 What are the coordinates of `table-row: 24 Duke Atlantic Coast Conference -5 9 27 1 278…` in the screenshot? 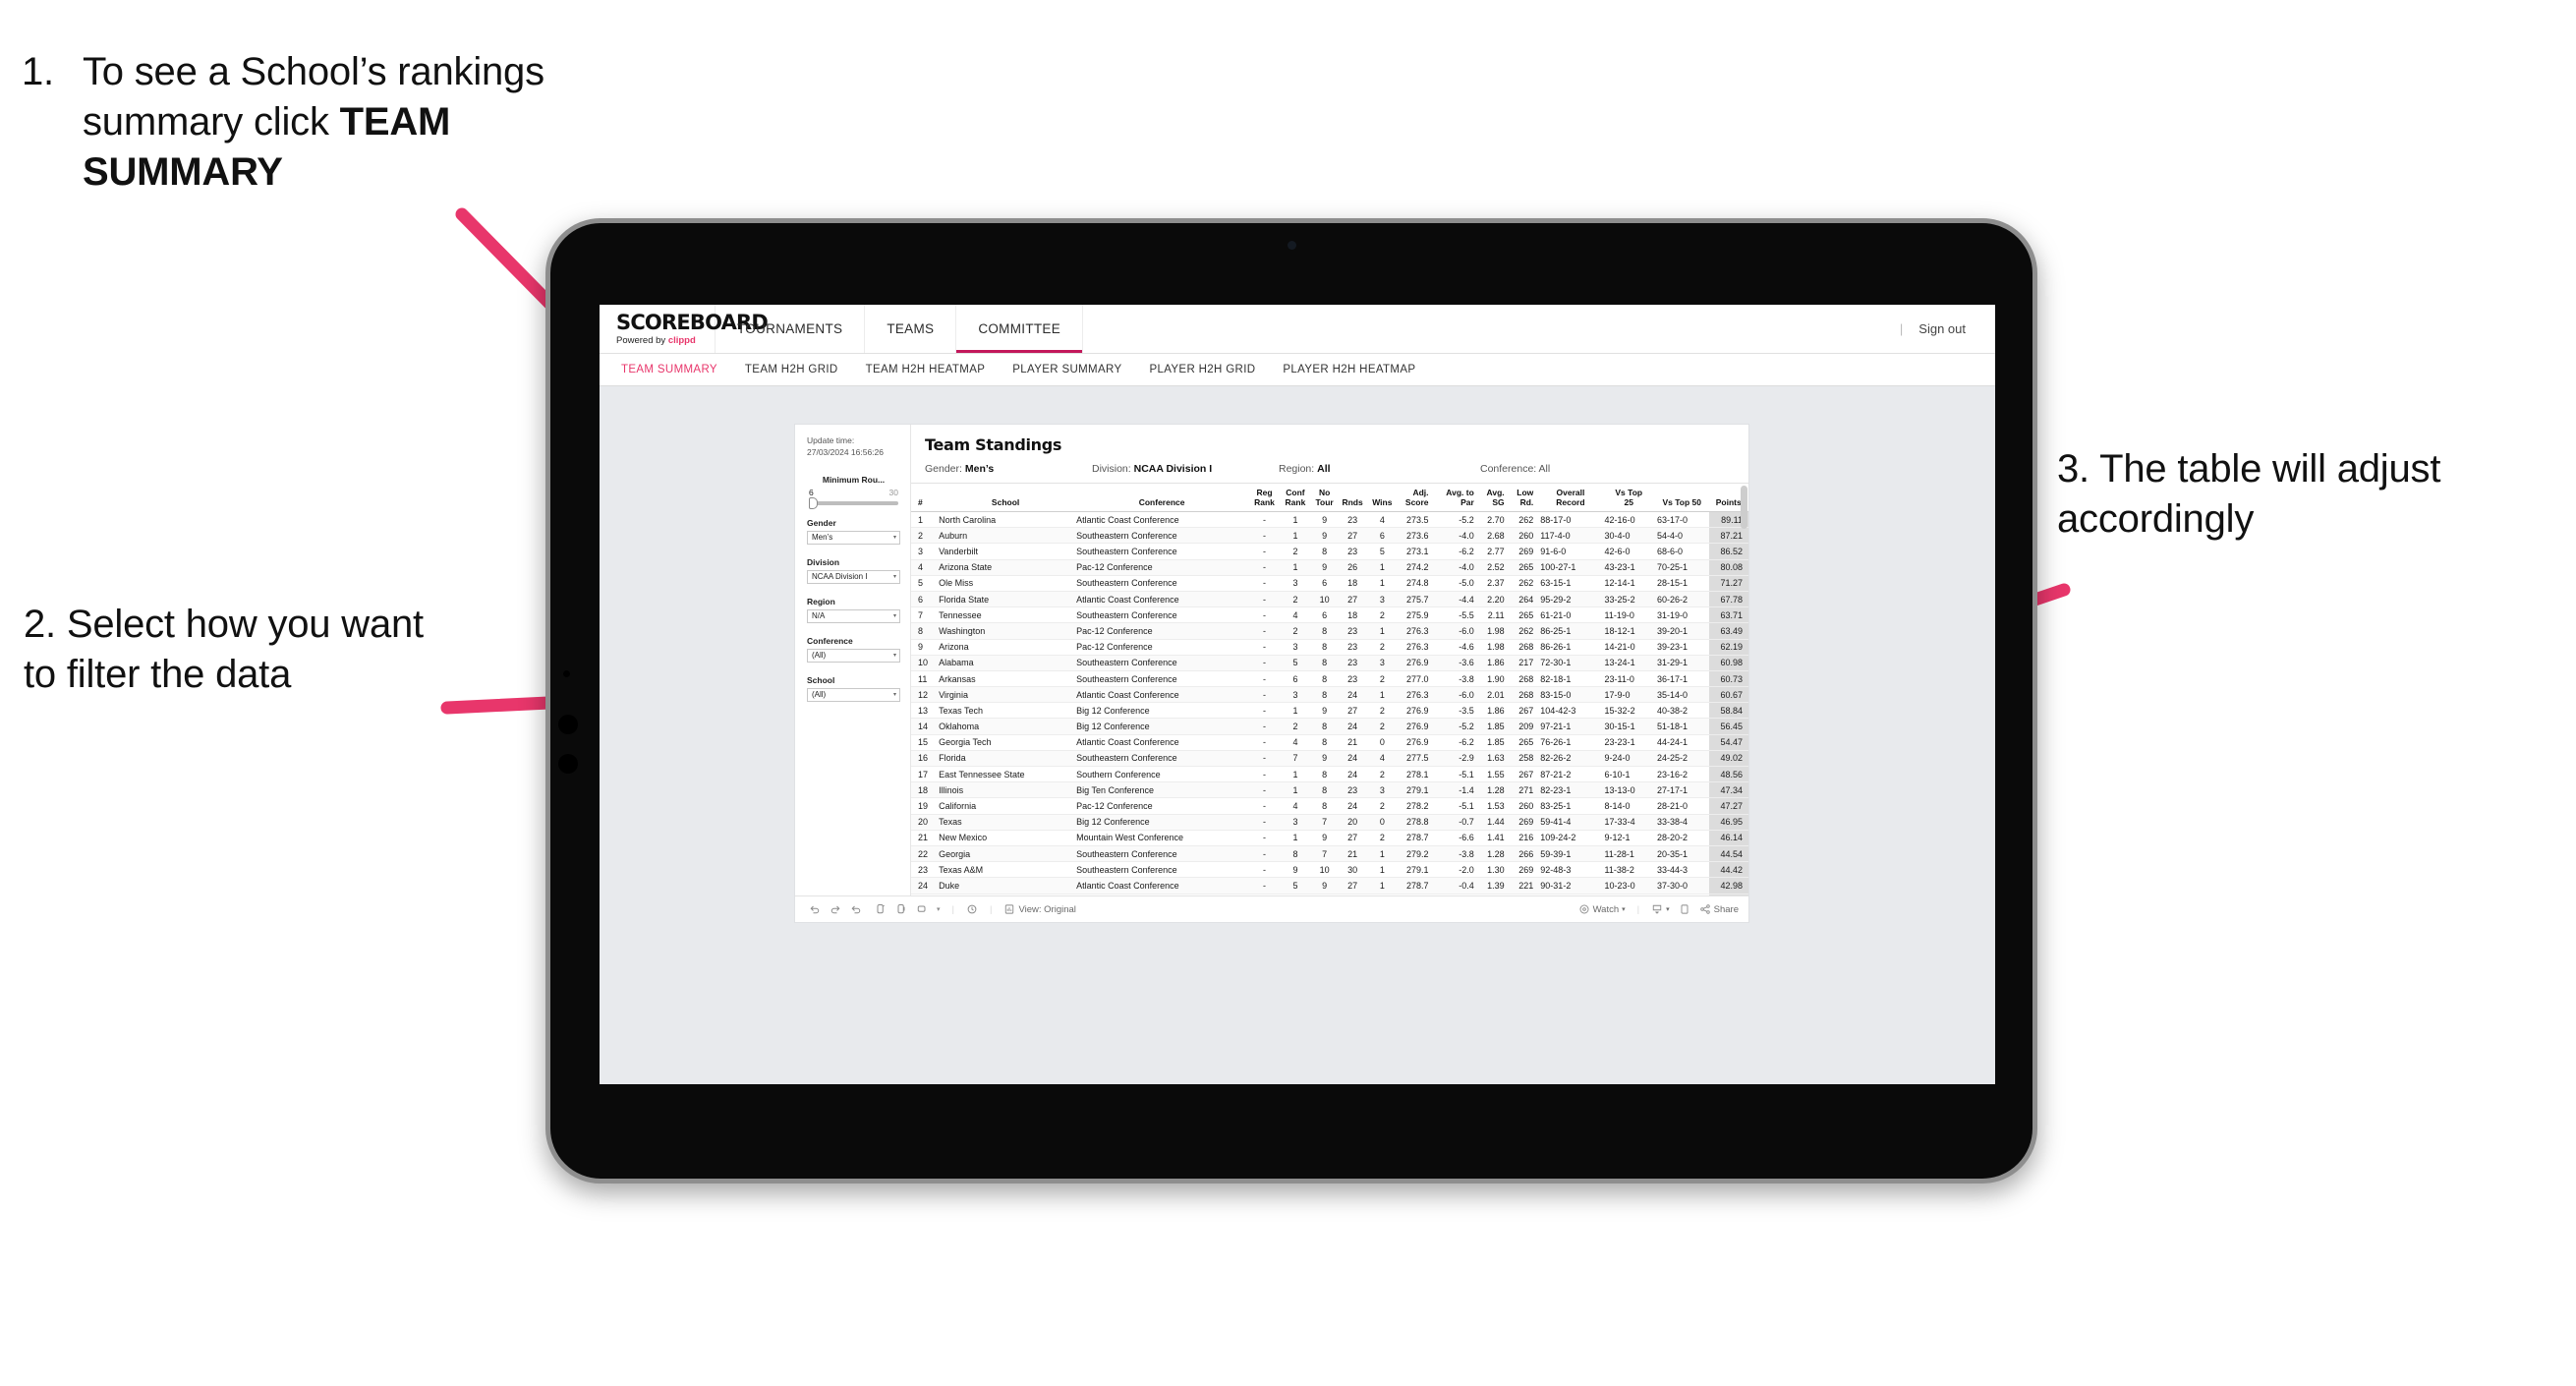 It's located at (1329, 886).